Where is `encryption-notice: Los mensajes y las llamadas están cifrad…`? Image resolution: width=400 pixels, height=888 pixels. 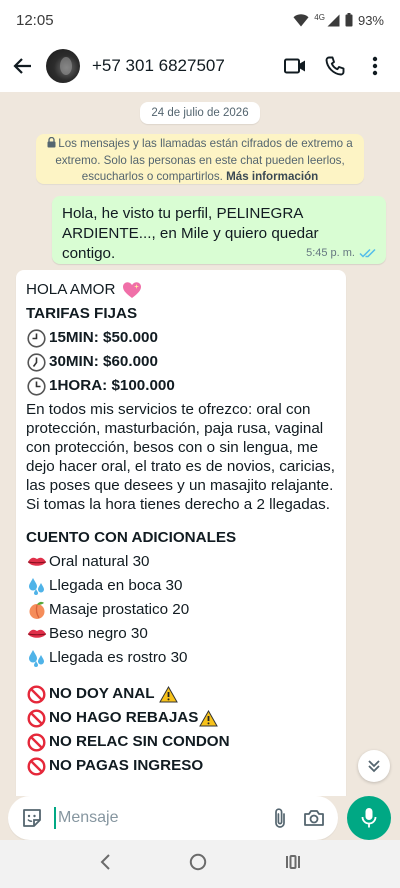
encryption-notice: Los mensajes y las llamadas están cifrad… is located at coordinates (200, 159).